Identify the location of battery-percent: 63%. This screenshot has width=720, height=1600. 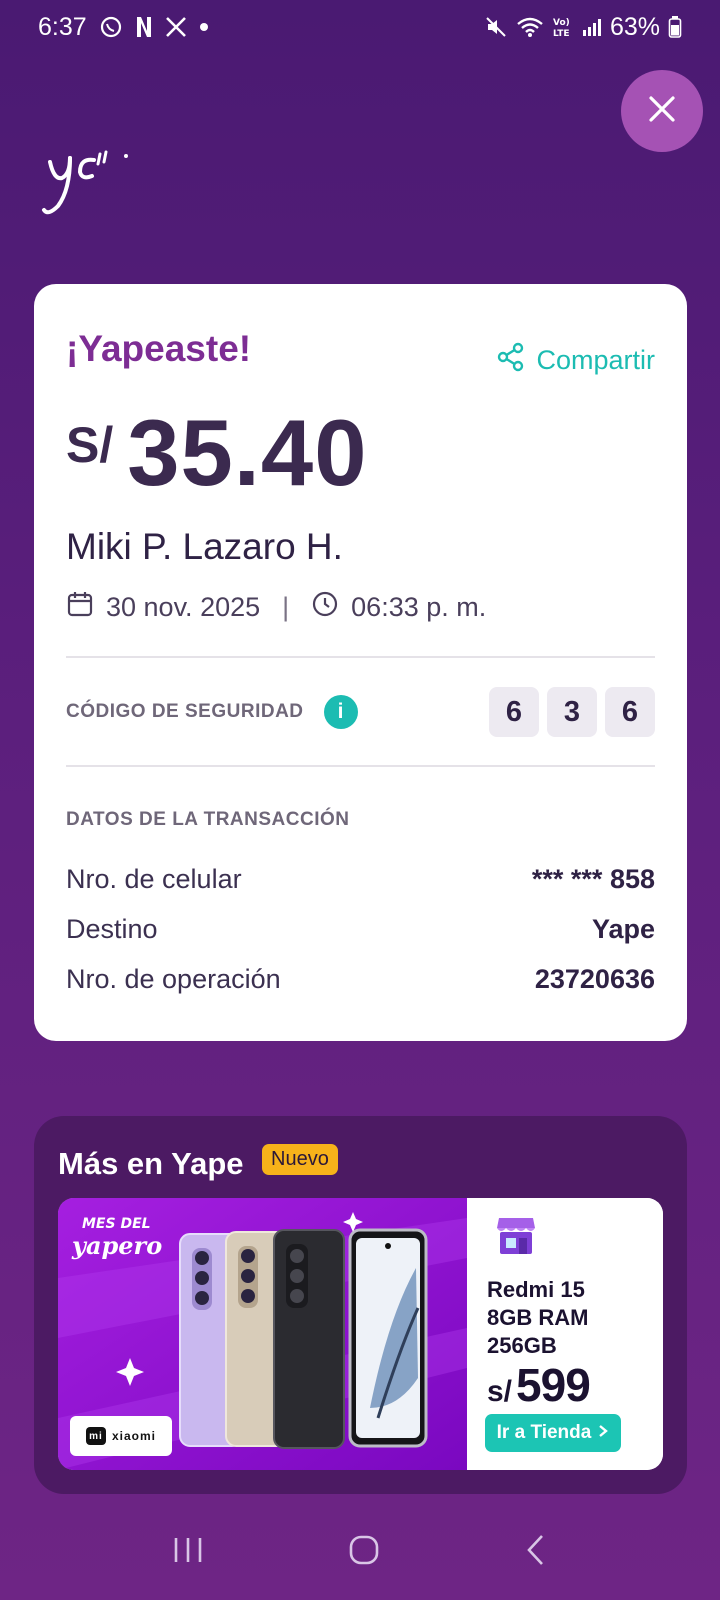
(634, 26).